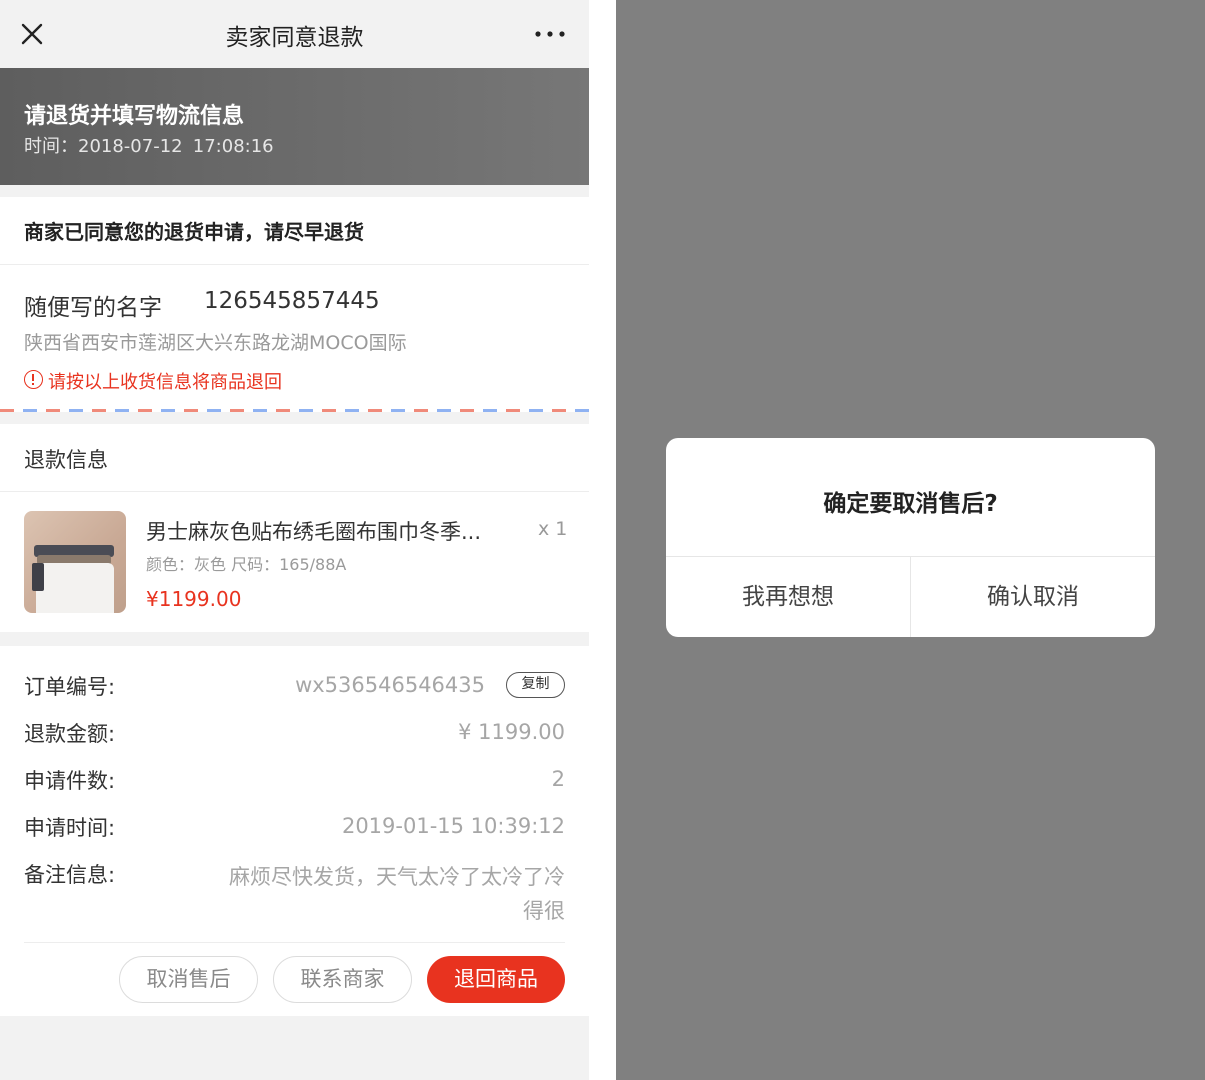 The image size is (1205, 1080). I want to click on receiver-address: 陕西省西安市莲湖区大兴东路龙湖MOCO国际, so click(215, 343).